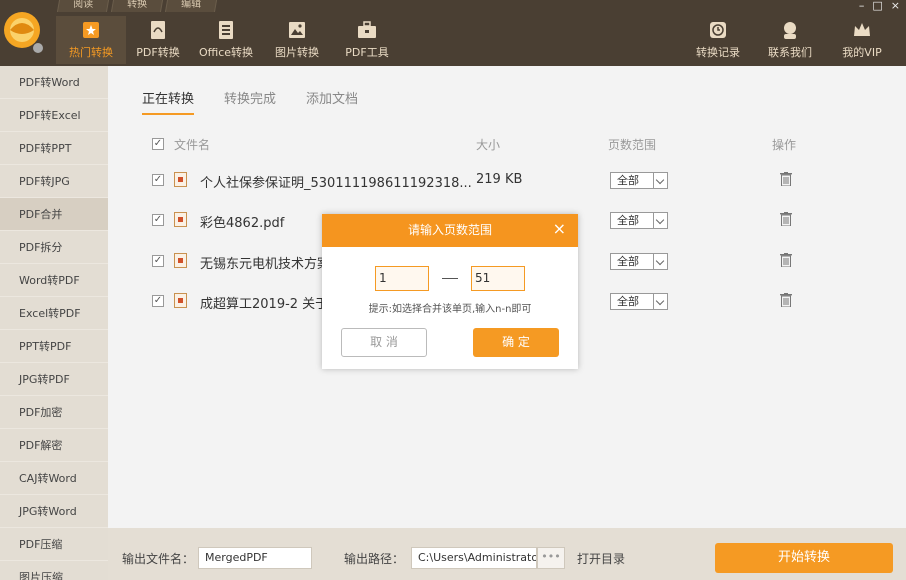  What do you see at coordinates (332, 101) in the screenshot?
I see `tab-add-document: 添加文档` at bounding box center [332, 101].